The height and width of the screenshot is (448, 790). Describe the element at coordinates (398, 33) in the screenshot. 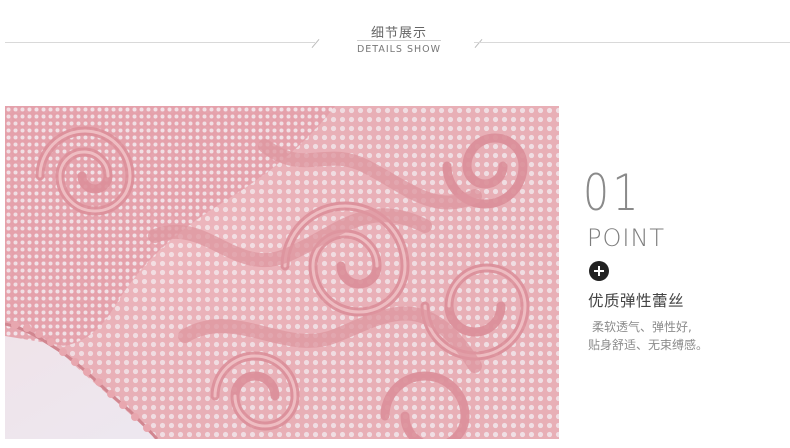

I see `section-title-cn: 细节展示` at that location.